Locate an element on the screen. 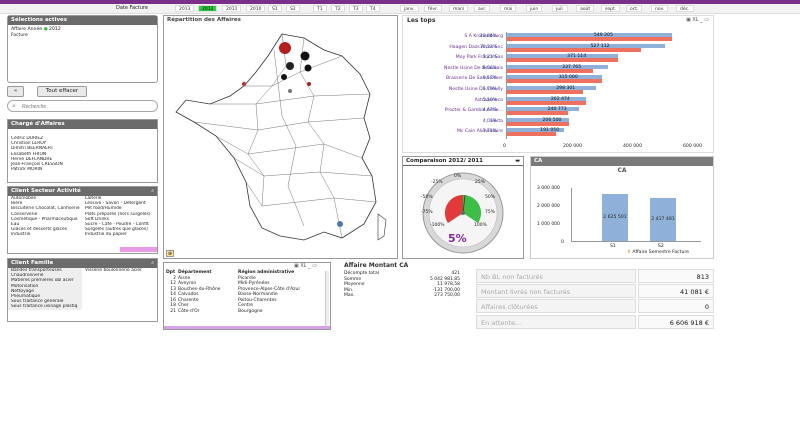 The height and width of the screenshot is (424, 800). table-toolbar-icons: ▣ XL _ ▭ is located at coordinates (305, 266).